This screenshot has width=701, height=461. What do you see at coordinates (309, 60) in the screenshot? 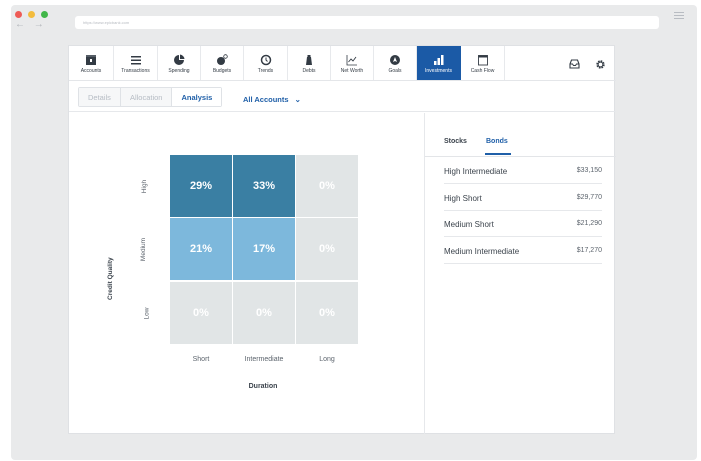
I see `debts-icon` at bounding box center [309, 60].